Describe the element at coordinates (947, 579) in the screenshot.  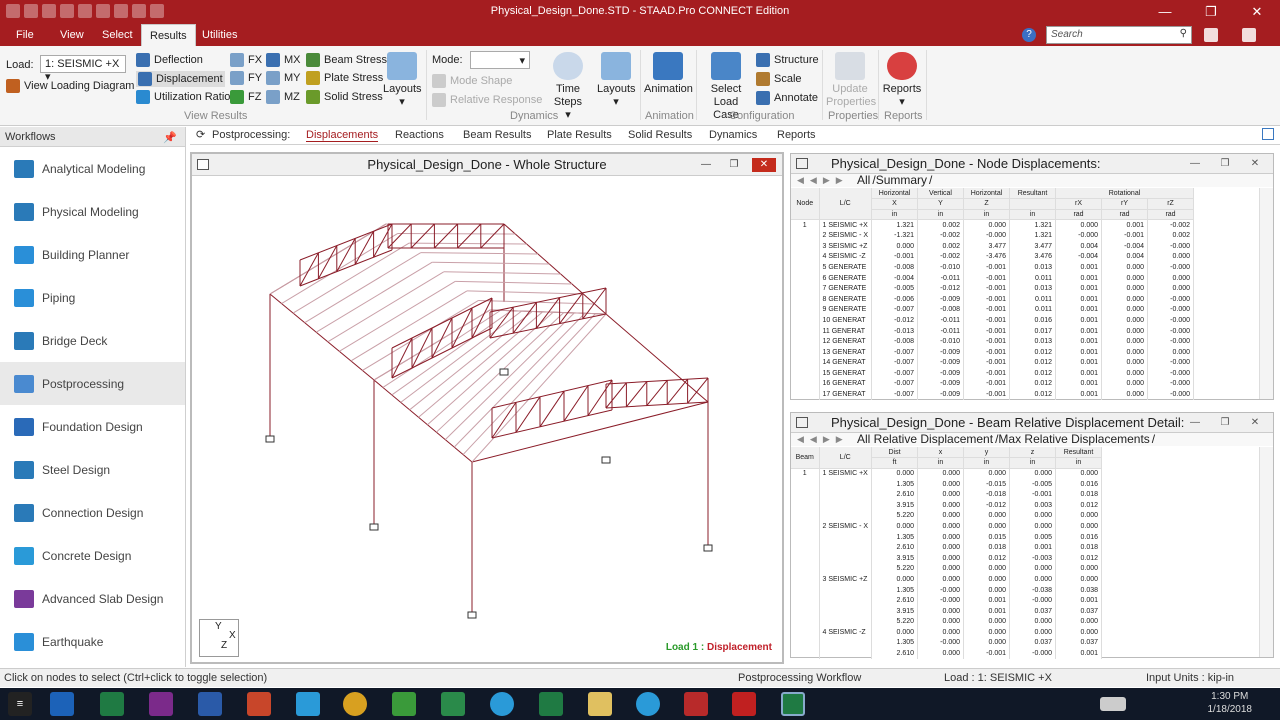
I see `table-row: 3 SEISMIC +Z 0.000 0.000 0.000 0.000 0.000` at that location.